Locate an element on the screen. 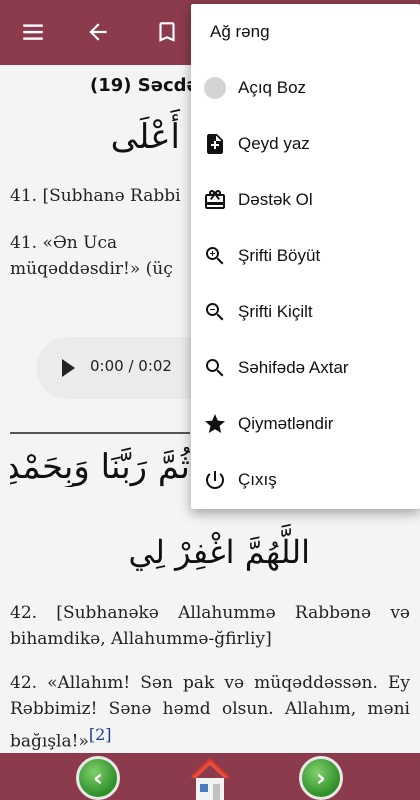  gift-icon is located at coordinates (215, 200).